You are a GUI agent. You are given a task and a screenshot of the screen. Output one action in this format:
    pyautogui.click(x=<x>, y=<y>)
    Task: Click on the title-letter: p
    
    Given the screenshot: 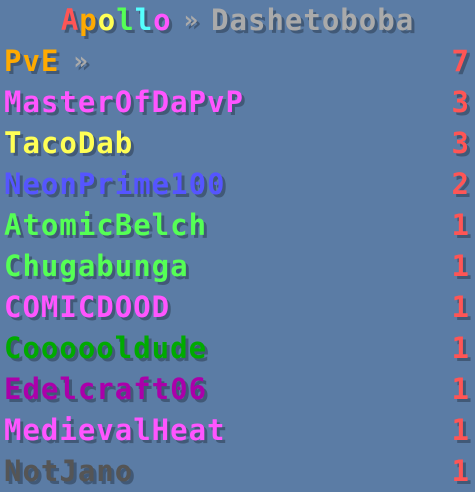 What is the action you would take?
    pyautogui.click(x=88, y=20)
    